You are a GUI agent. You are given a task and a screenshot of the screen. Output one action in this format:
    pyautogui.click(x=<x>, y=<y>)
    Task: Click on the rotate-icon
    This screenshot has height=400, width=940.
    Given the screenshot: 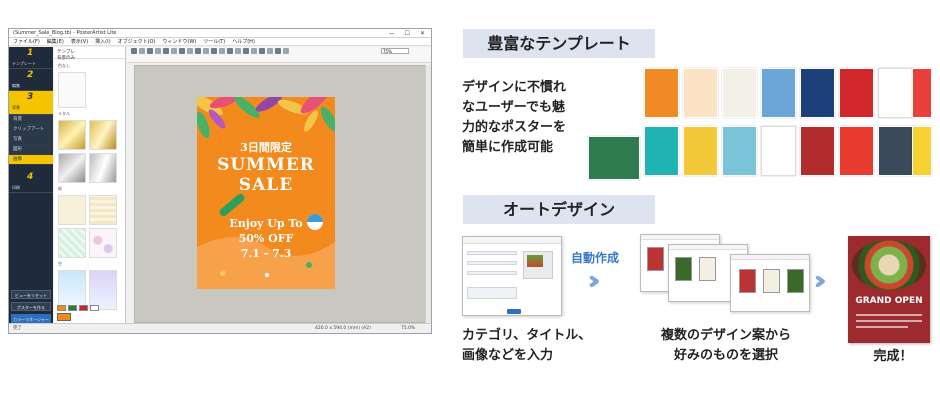 What is the action you would take?
    pyautogui.click(x=238, y=51)
    